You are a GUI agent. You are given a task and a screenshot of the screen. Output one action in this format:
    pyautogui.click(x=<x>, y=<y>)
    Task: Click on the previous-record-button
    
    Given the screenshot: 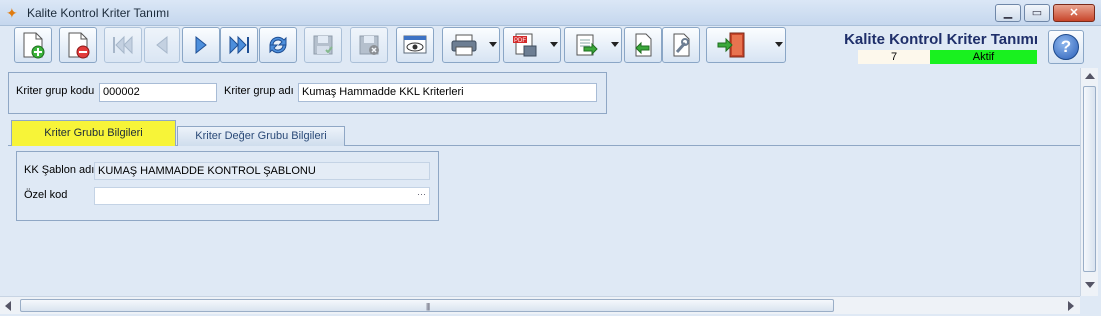 What is the action you would take?
    pyautogui.click(x=162, y=45)
    